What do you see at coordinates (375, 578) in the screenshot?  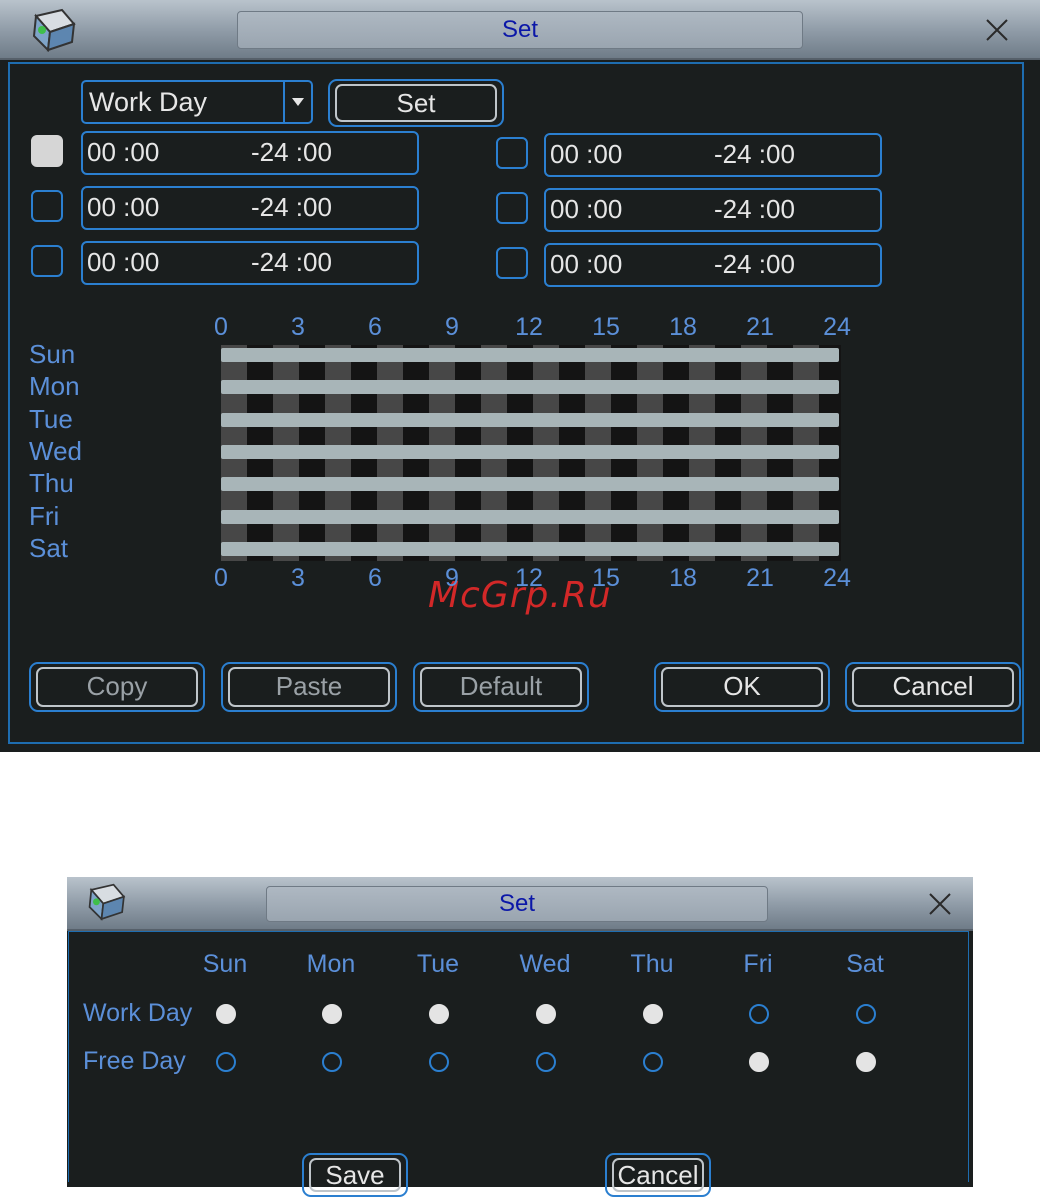 I see `hour-label-bottom: 6` at bounding box center [375, 578].